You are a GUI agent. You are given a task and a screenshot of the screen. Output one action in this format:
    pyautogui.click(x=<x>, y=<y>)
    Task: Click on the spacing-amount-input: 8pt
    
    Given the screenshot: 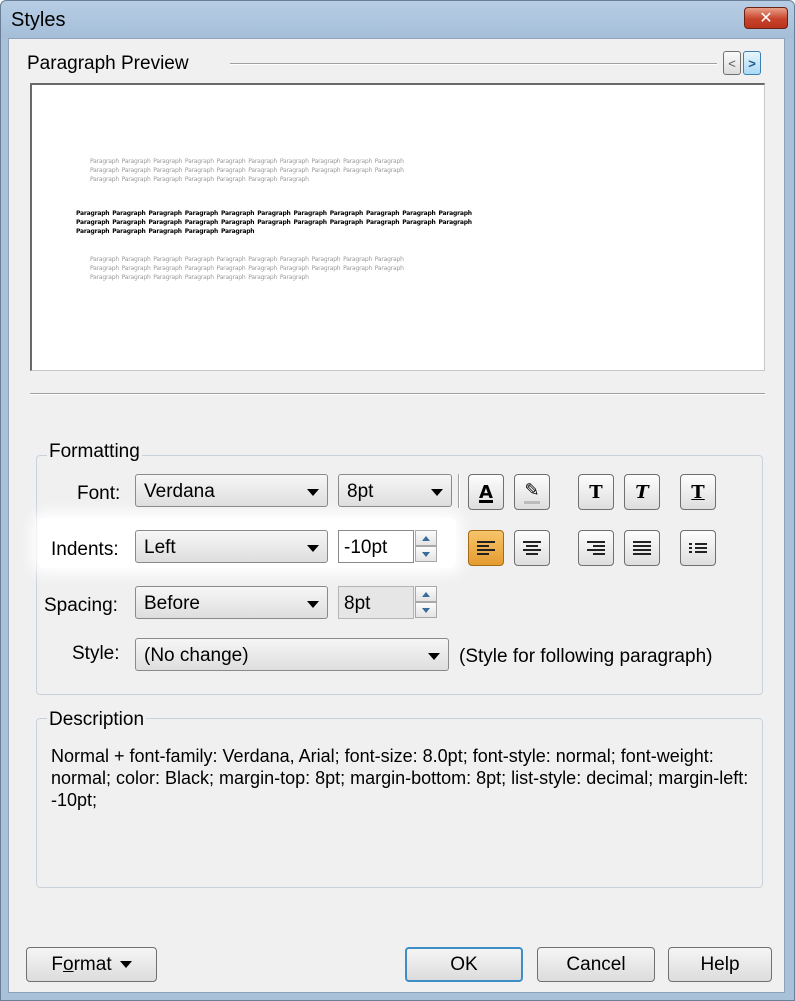 What is the action you would take?
    pyautogui.click(x=376, y=602)
    